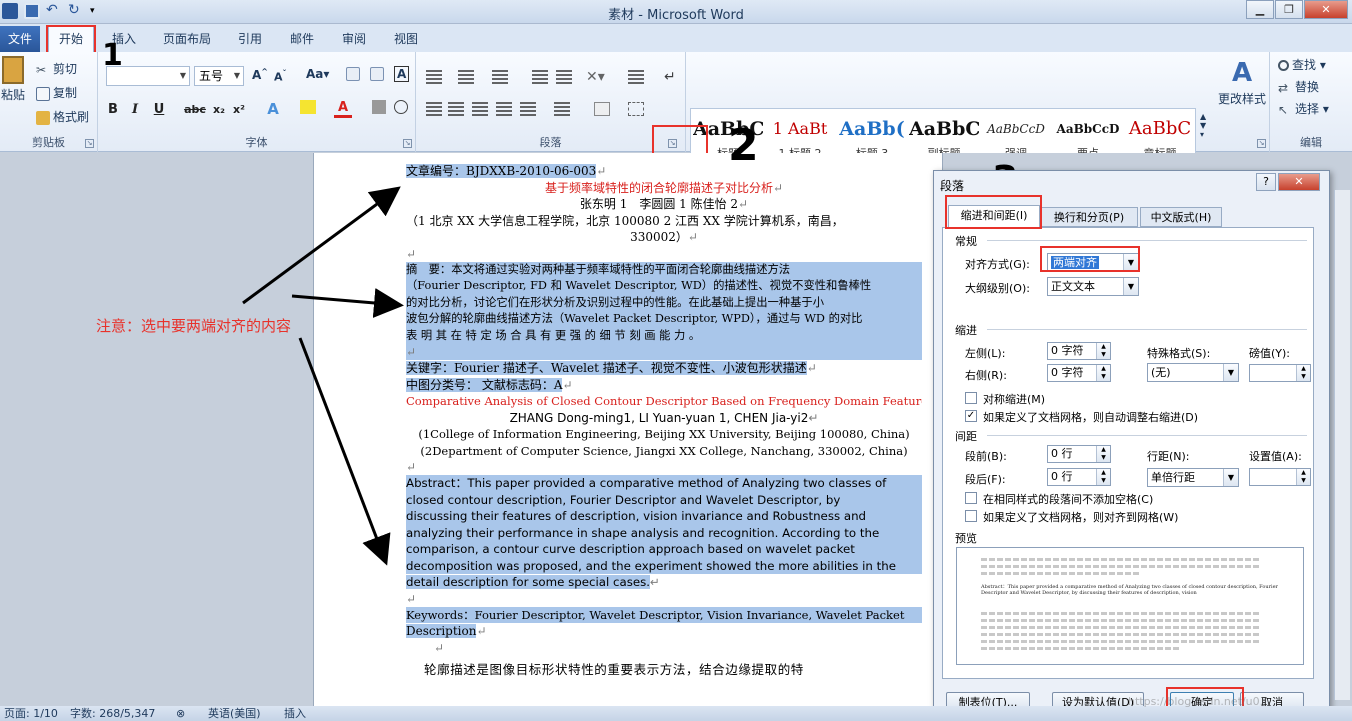  Describe the element at coordinates (1062, 476) in the screenshot. I see `space-after-value: 0 行` at that location.